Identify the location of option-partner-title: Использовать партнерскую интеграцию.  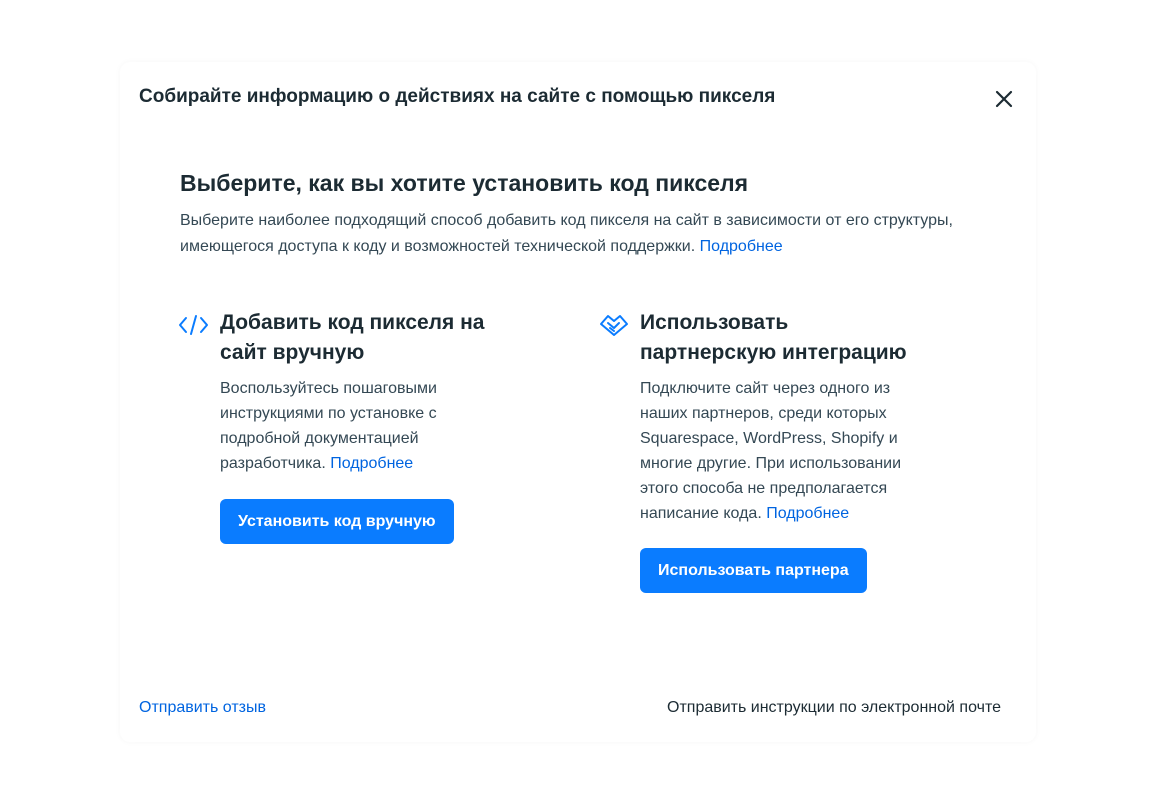
(773, 337).